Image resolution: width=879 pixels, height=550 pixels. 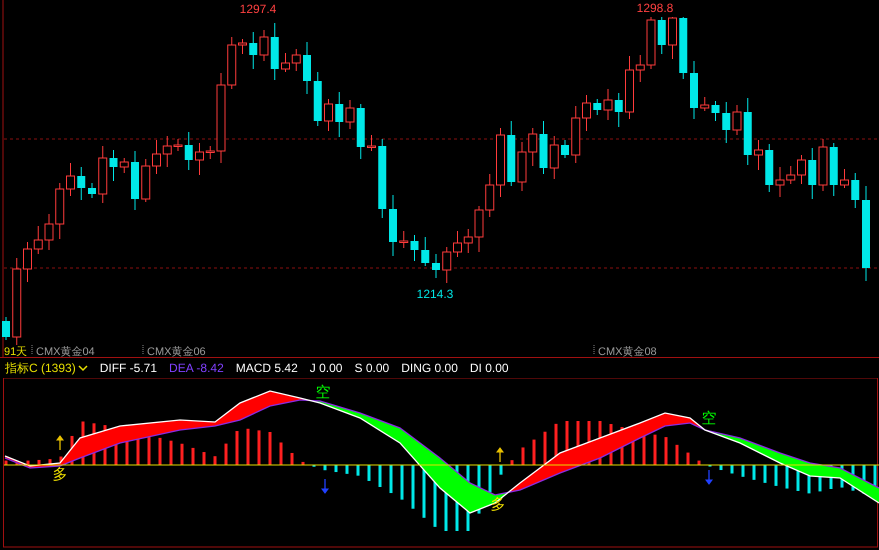 I want to click on price-label: 1214.3, so click(x=435, y=294).